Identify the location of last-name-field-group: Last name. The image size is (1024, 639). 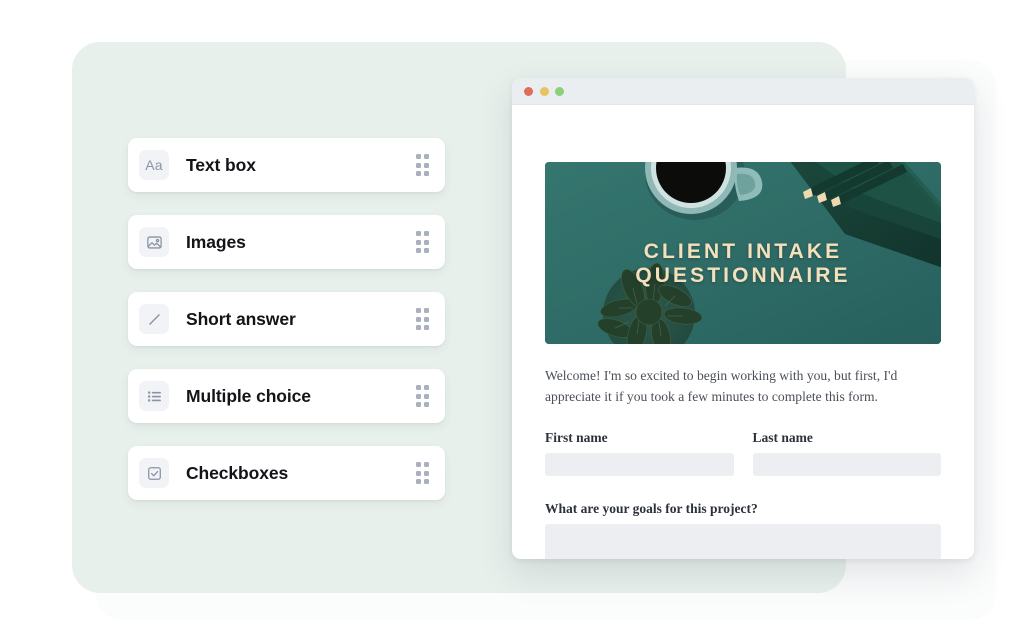
(846, 453).